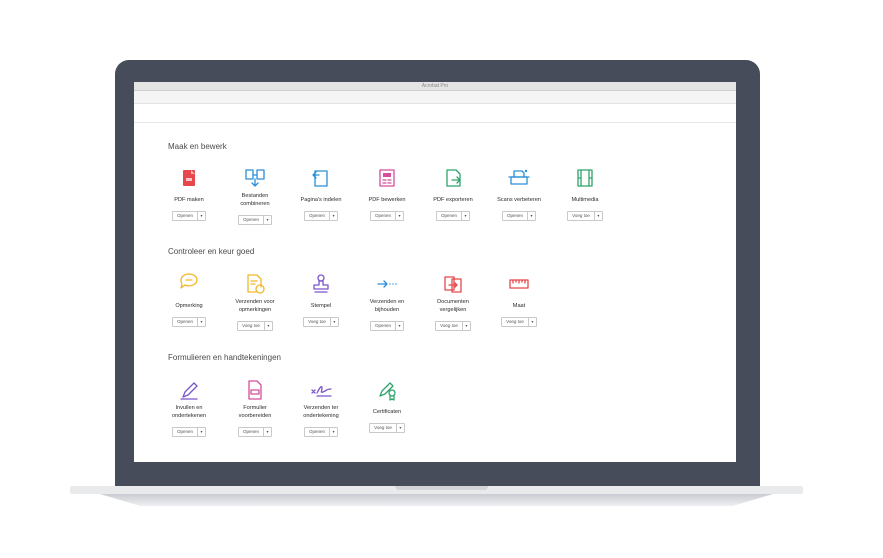 The height and width of the screenshot is (558, 883). What do you see at coordinates (585, 194) in the screenshot?
I see `tool-card: Multimedia Voeg toe ▾` at bounding box center [585, 194].